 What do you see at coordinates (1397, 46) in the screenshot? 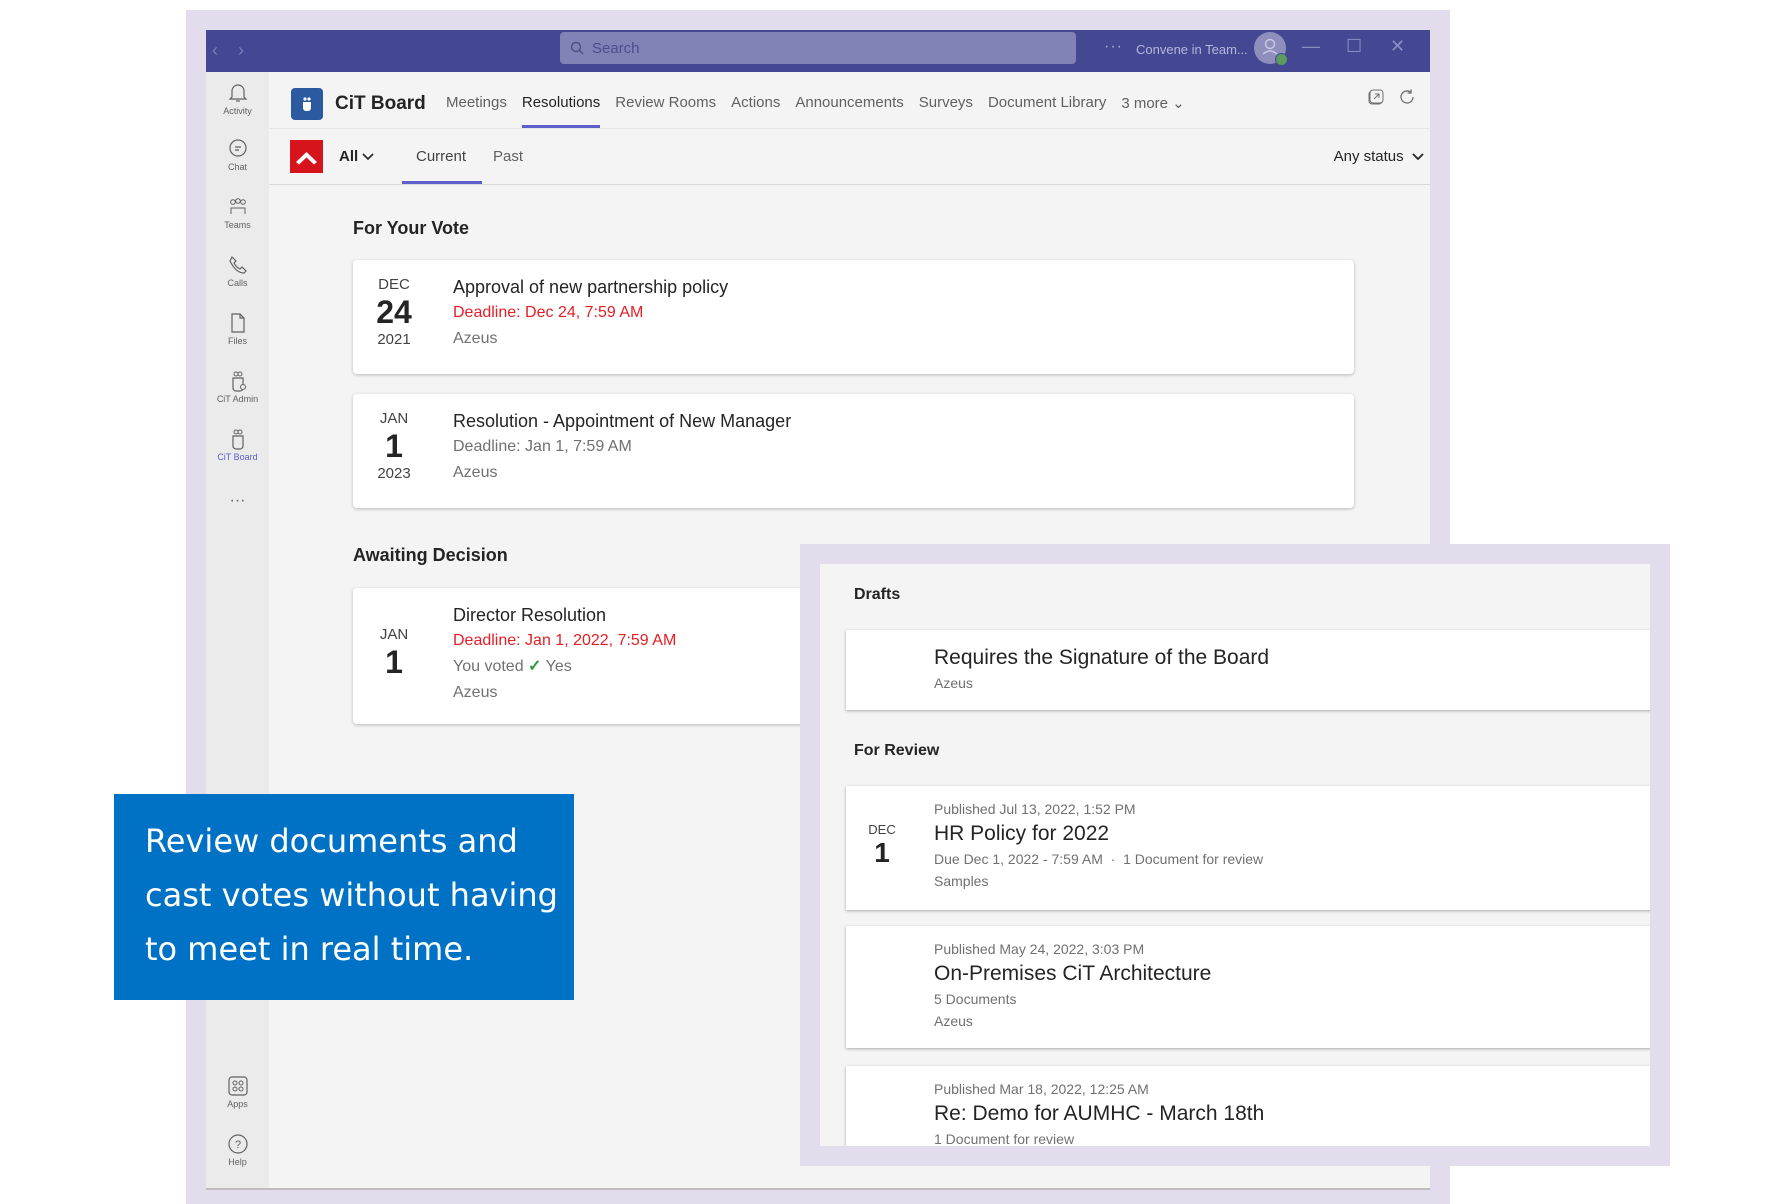
I see `close-button: ✕` at bounding box center [1397, 46].